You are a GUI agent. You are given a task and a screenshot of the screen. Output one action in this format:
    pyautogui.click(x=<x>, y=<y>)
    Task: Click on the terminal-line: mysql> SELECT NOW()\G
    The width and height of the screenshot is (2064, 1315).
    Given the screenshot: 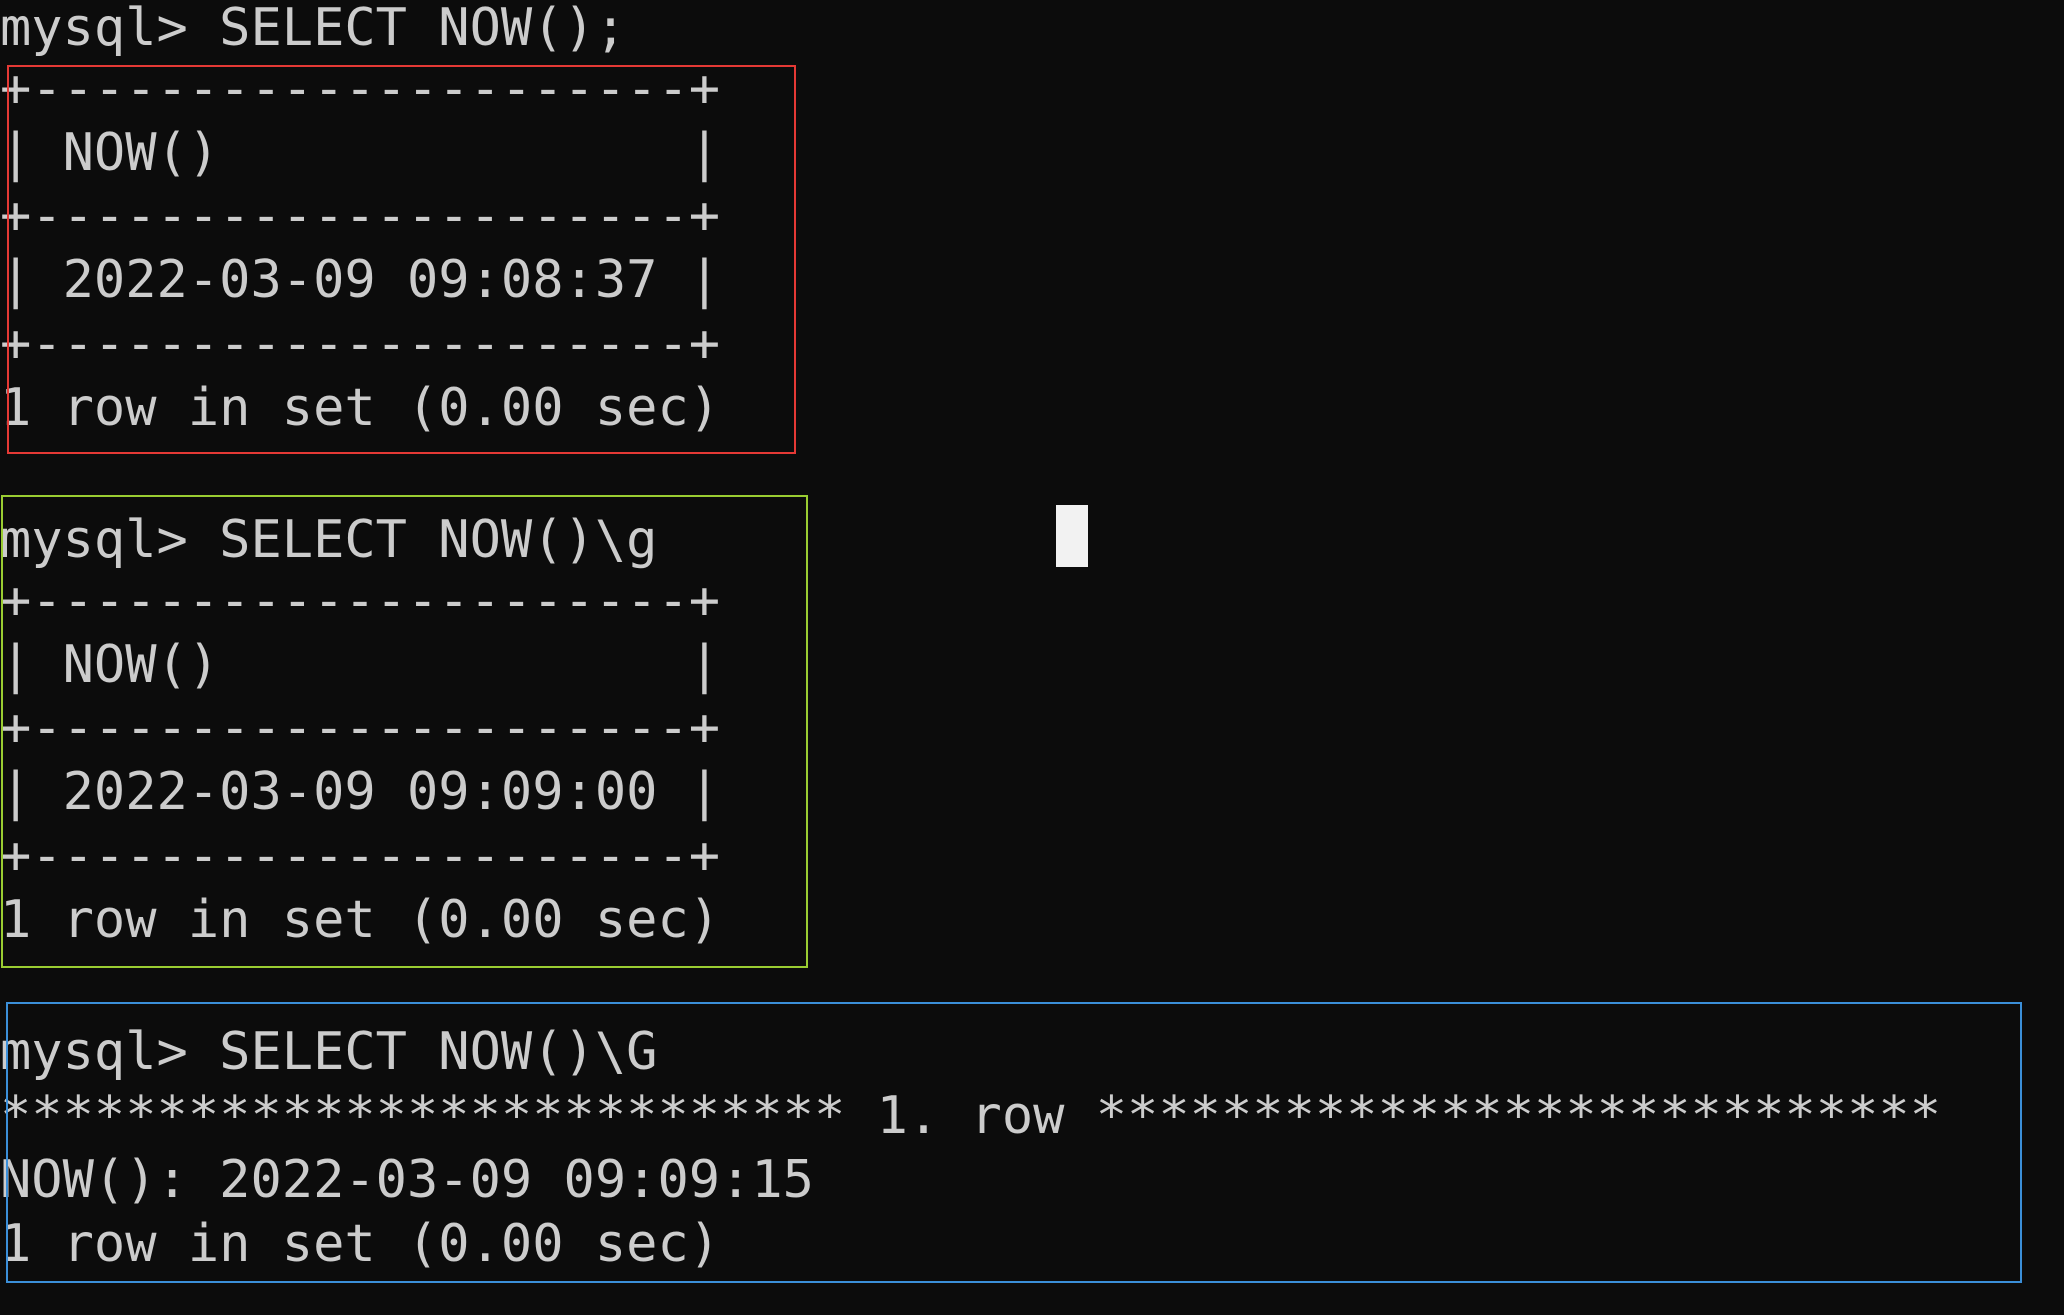 What is the action you would take?
    pyautogui.click(x=329, y=1052)
    